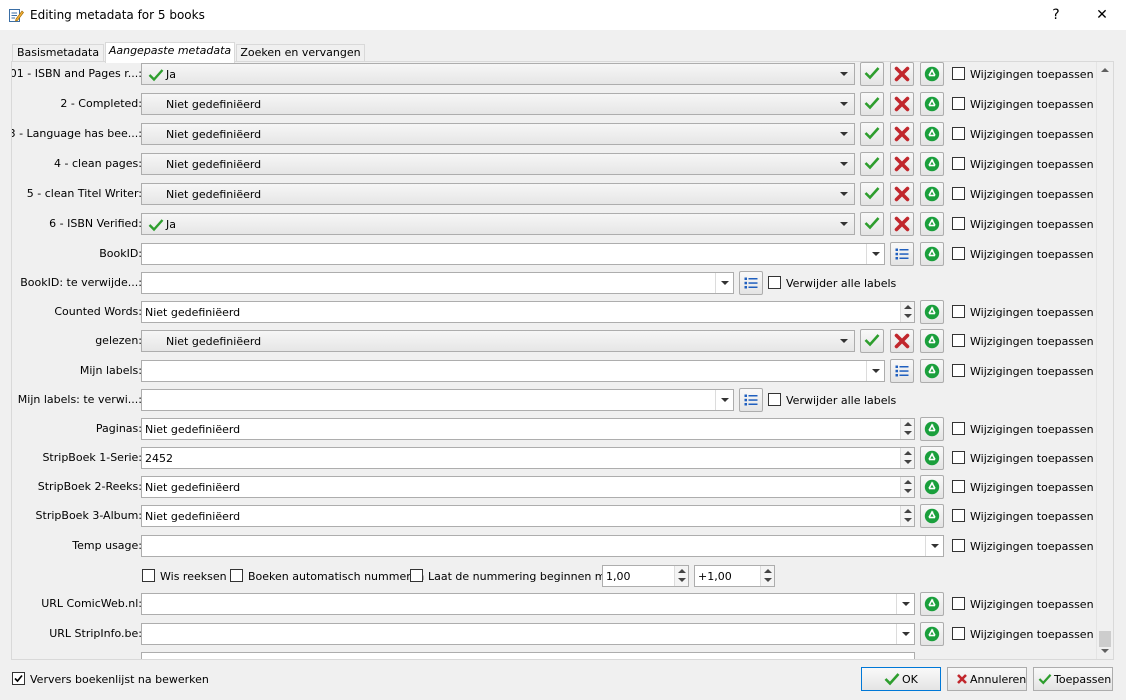 This screenshot has width=1126, height=700. Describe the element at coordinates (148, 575) in the screenshot. I see `clear-series-checkbox` at that location.